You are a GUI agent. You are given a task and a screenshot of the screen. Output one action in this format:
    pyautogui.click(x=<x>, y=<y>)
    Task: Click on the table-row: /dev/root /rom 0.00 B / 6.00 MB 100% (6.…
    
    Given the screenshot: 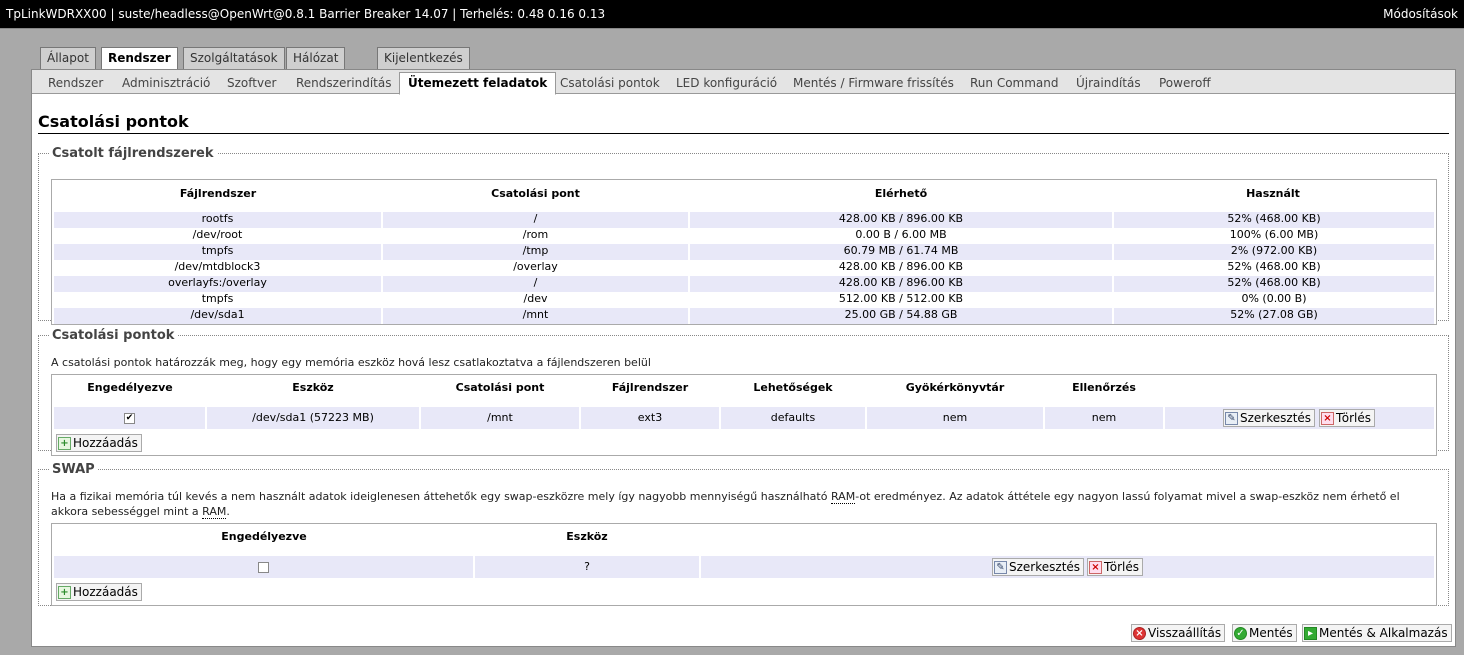 What is the action you would take?
    pyautogui.click(x=744, y=236)
    